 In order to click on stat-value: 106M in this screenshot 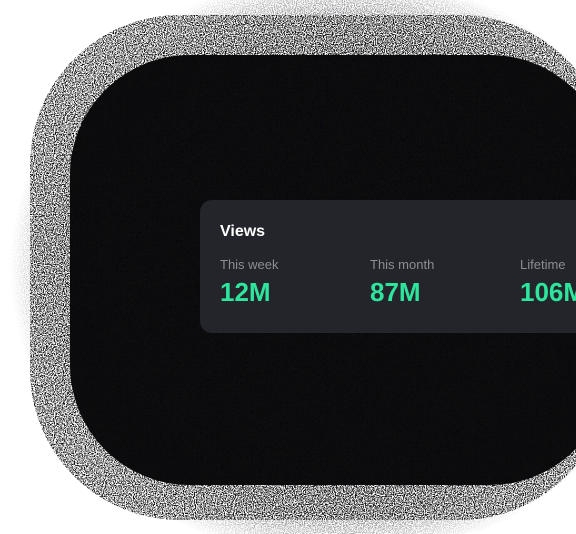, I will do `click(548, 292)`.